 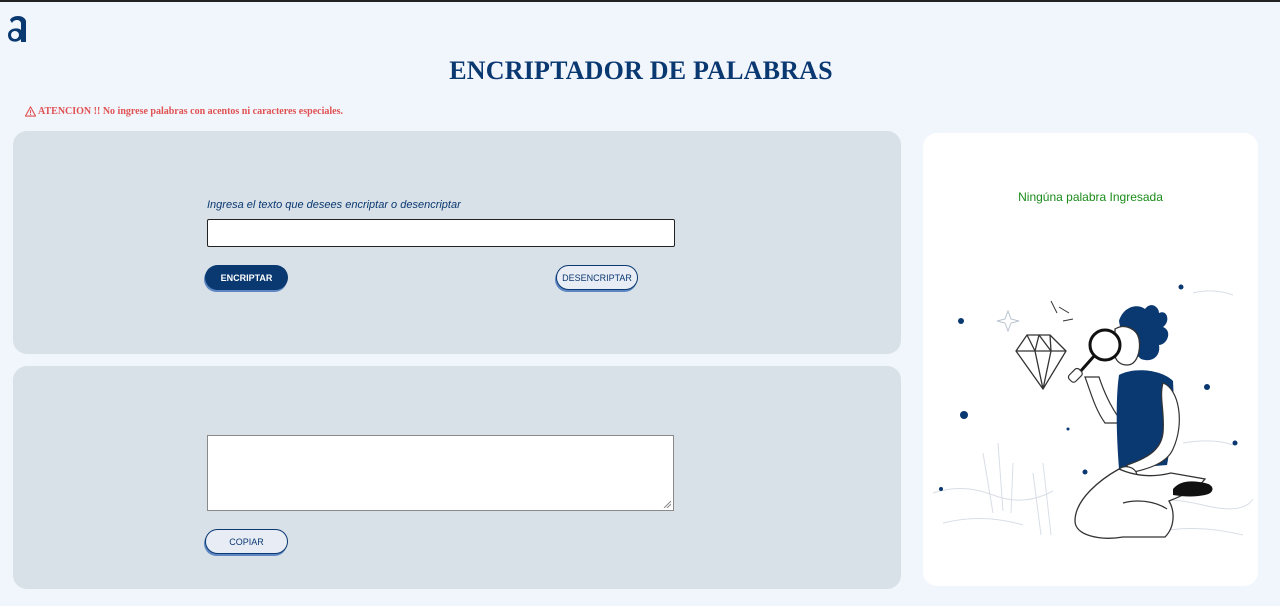 What do you see at coordinates (440, 473) in the screenshot?
I see `output-textarea` at bounding box center [440, 473].